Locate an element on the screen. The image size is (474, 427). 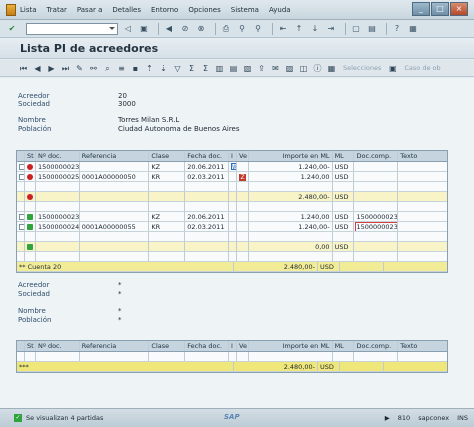
mark-icon: ▪ is located at coordinates (135, 68).